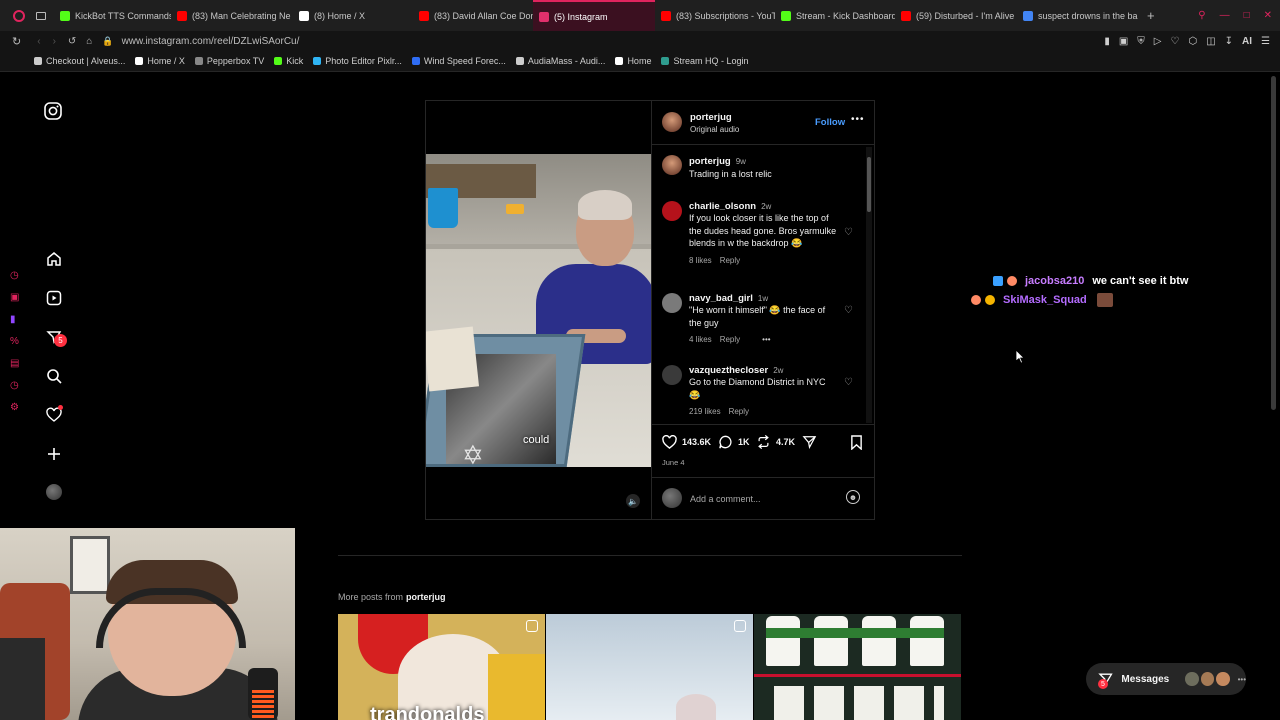  I want to click on screenshot-icon: ▣, so click(1123, 41).